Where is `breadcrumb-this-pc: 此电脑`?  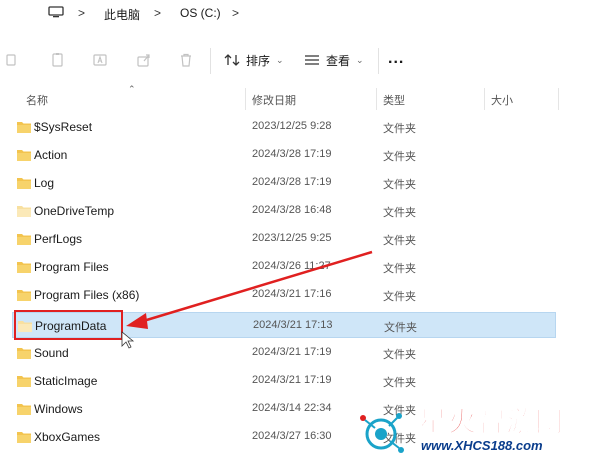
breadcrumb-this-pc: 此电脑 is located at coordinates (122, 14).